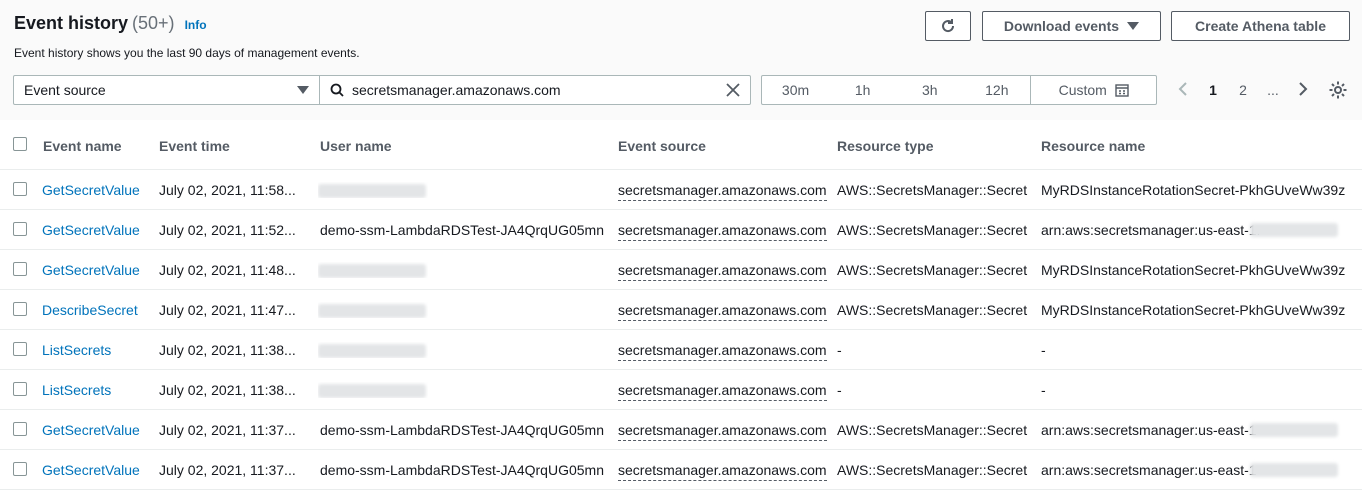 This screenshot has width=1362, height=497. I want to click on refresh-icon, so click(948, 26).